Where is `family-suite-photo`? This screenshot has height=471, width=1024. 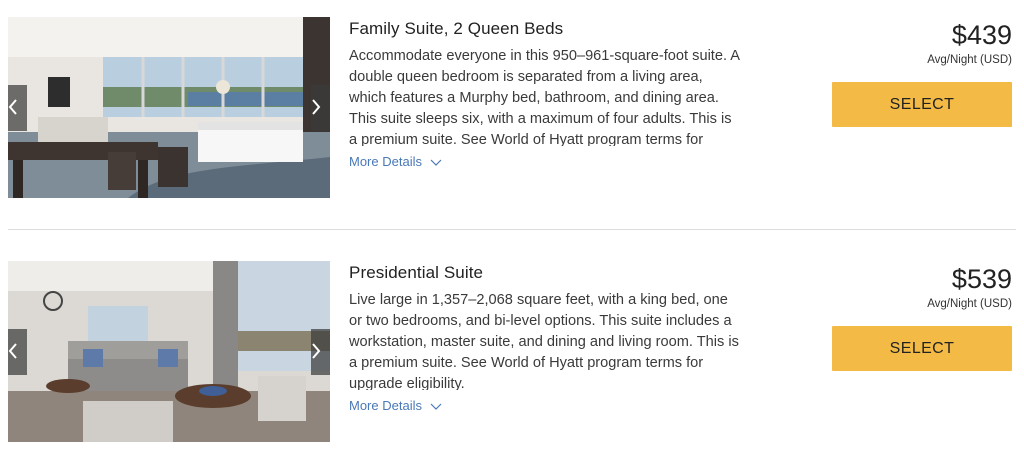 family-suite-photo is located at coordinates (169, 107).